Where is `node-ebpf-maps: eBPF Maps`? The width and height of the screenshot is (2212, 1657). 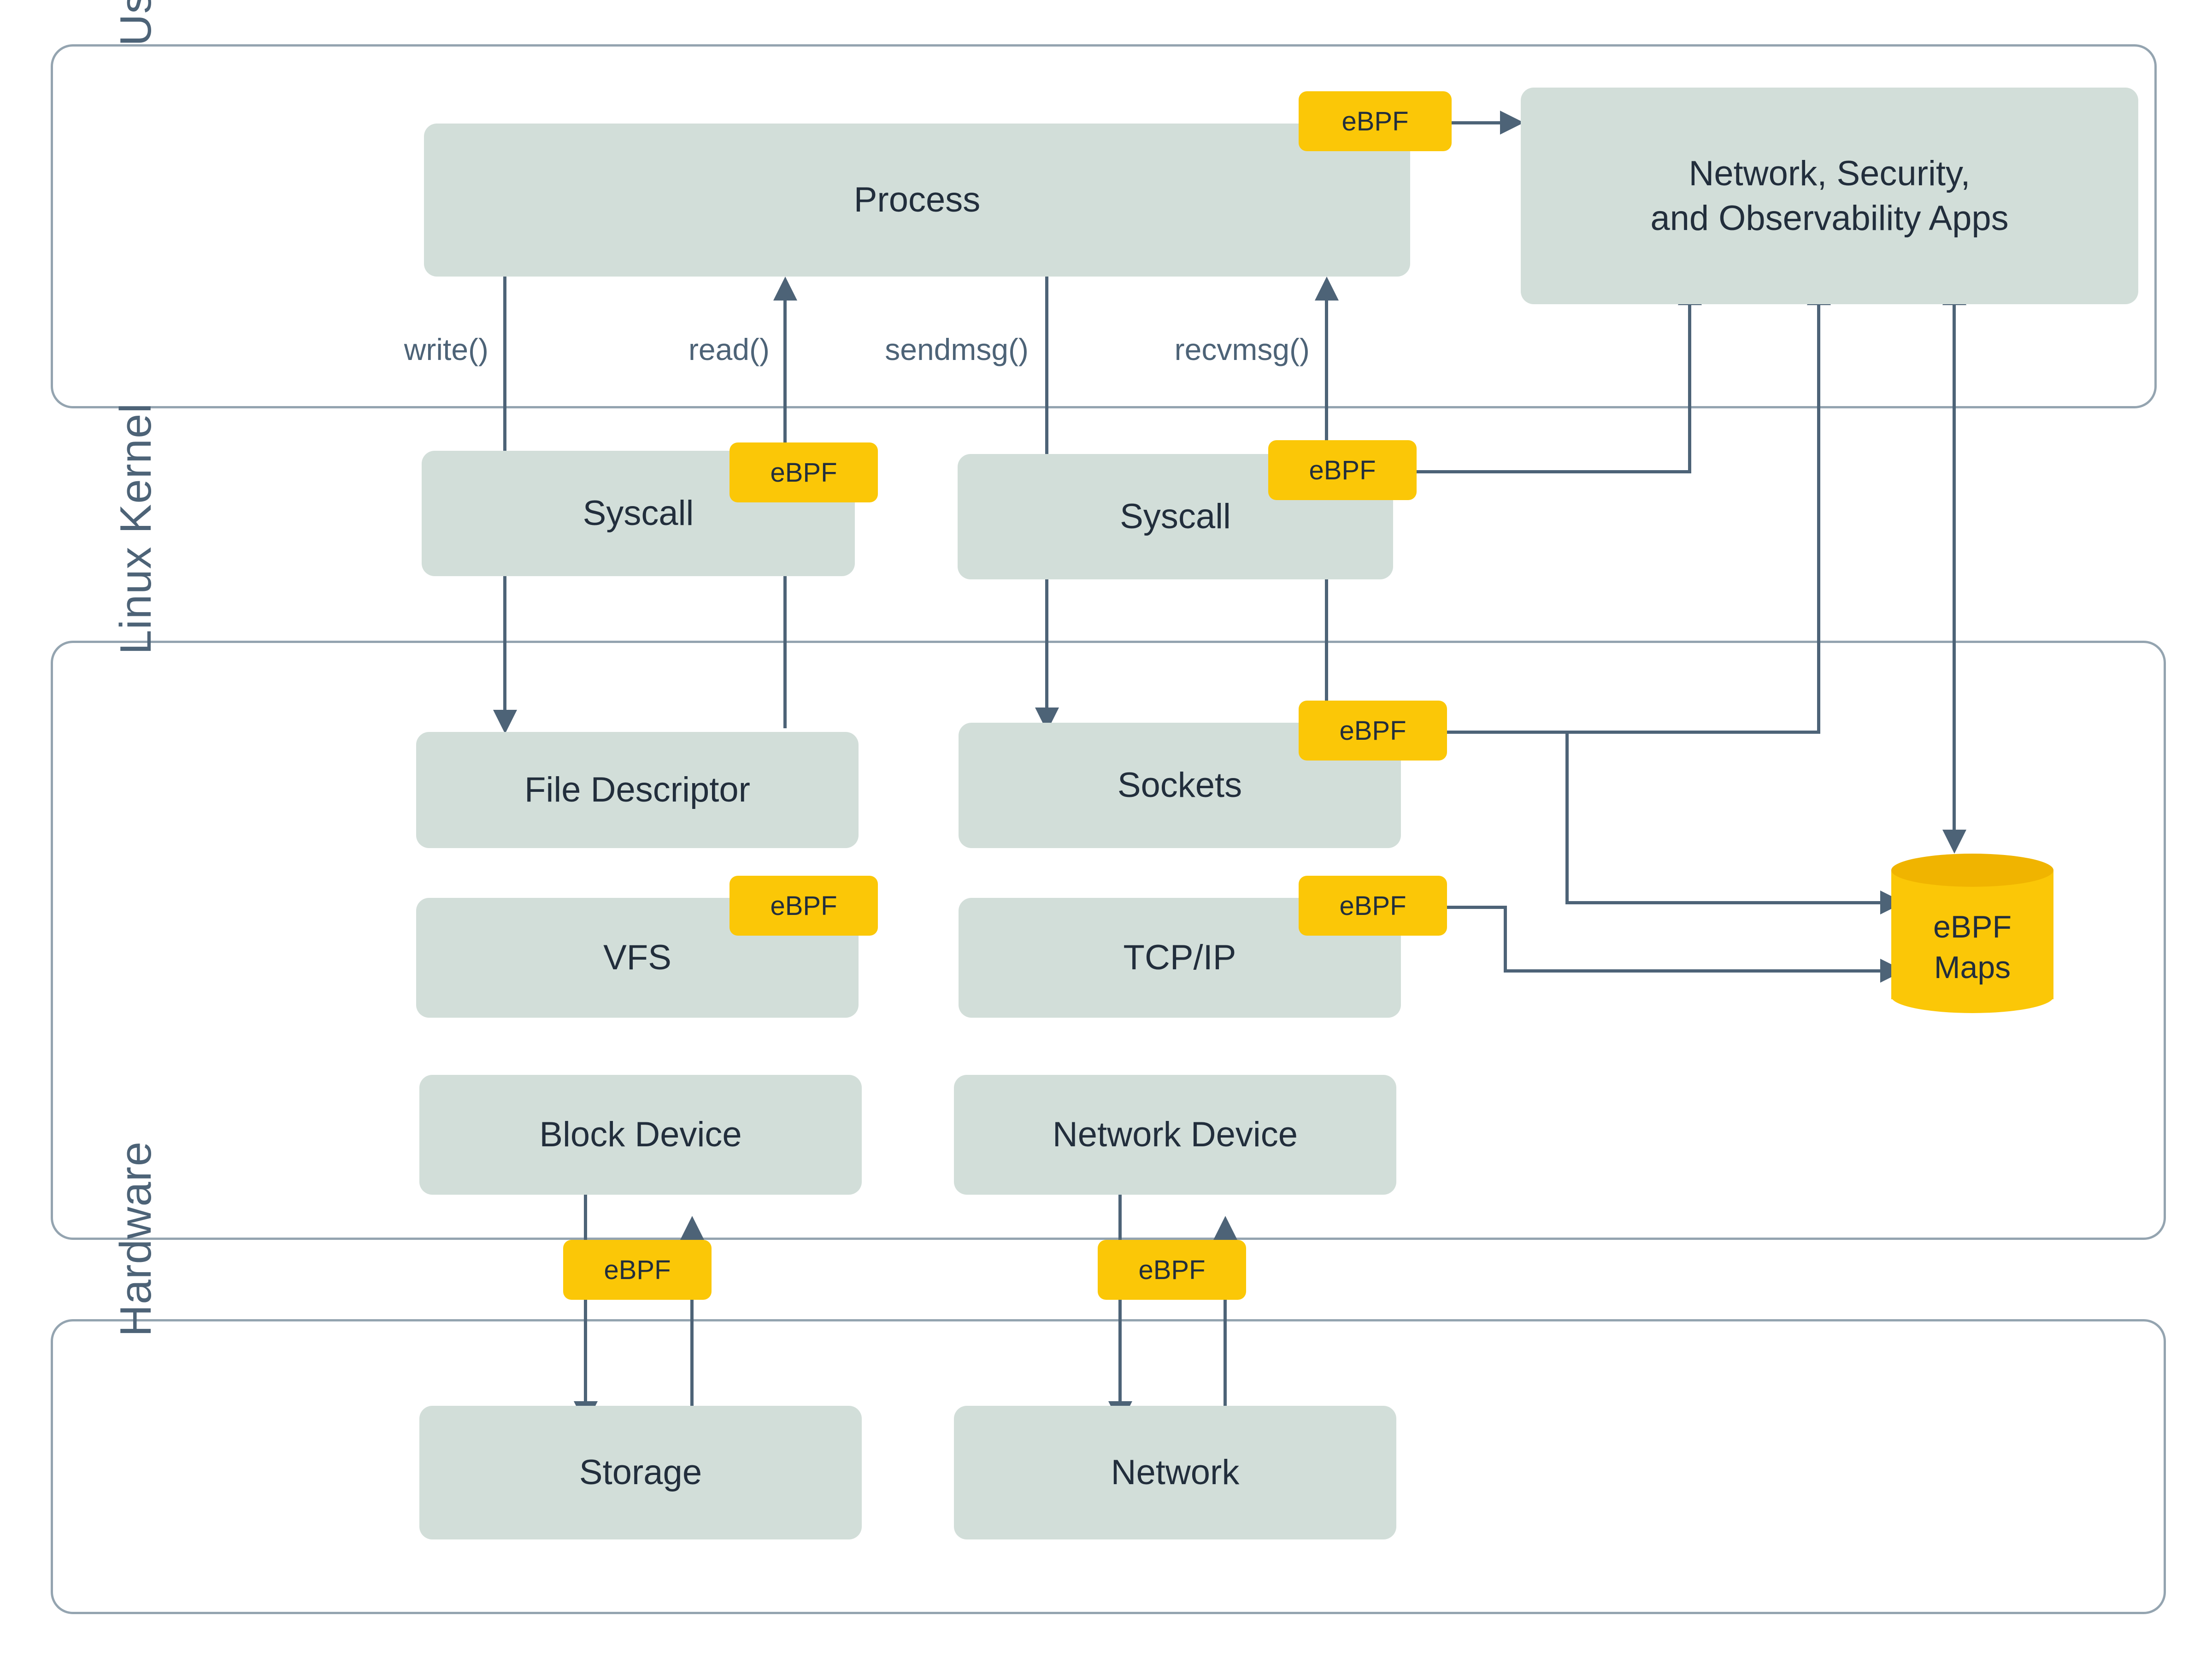 node-ebpf-maps: eBPF Maps is located at coordinates (1972, 934).